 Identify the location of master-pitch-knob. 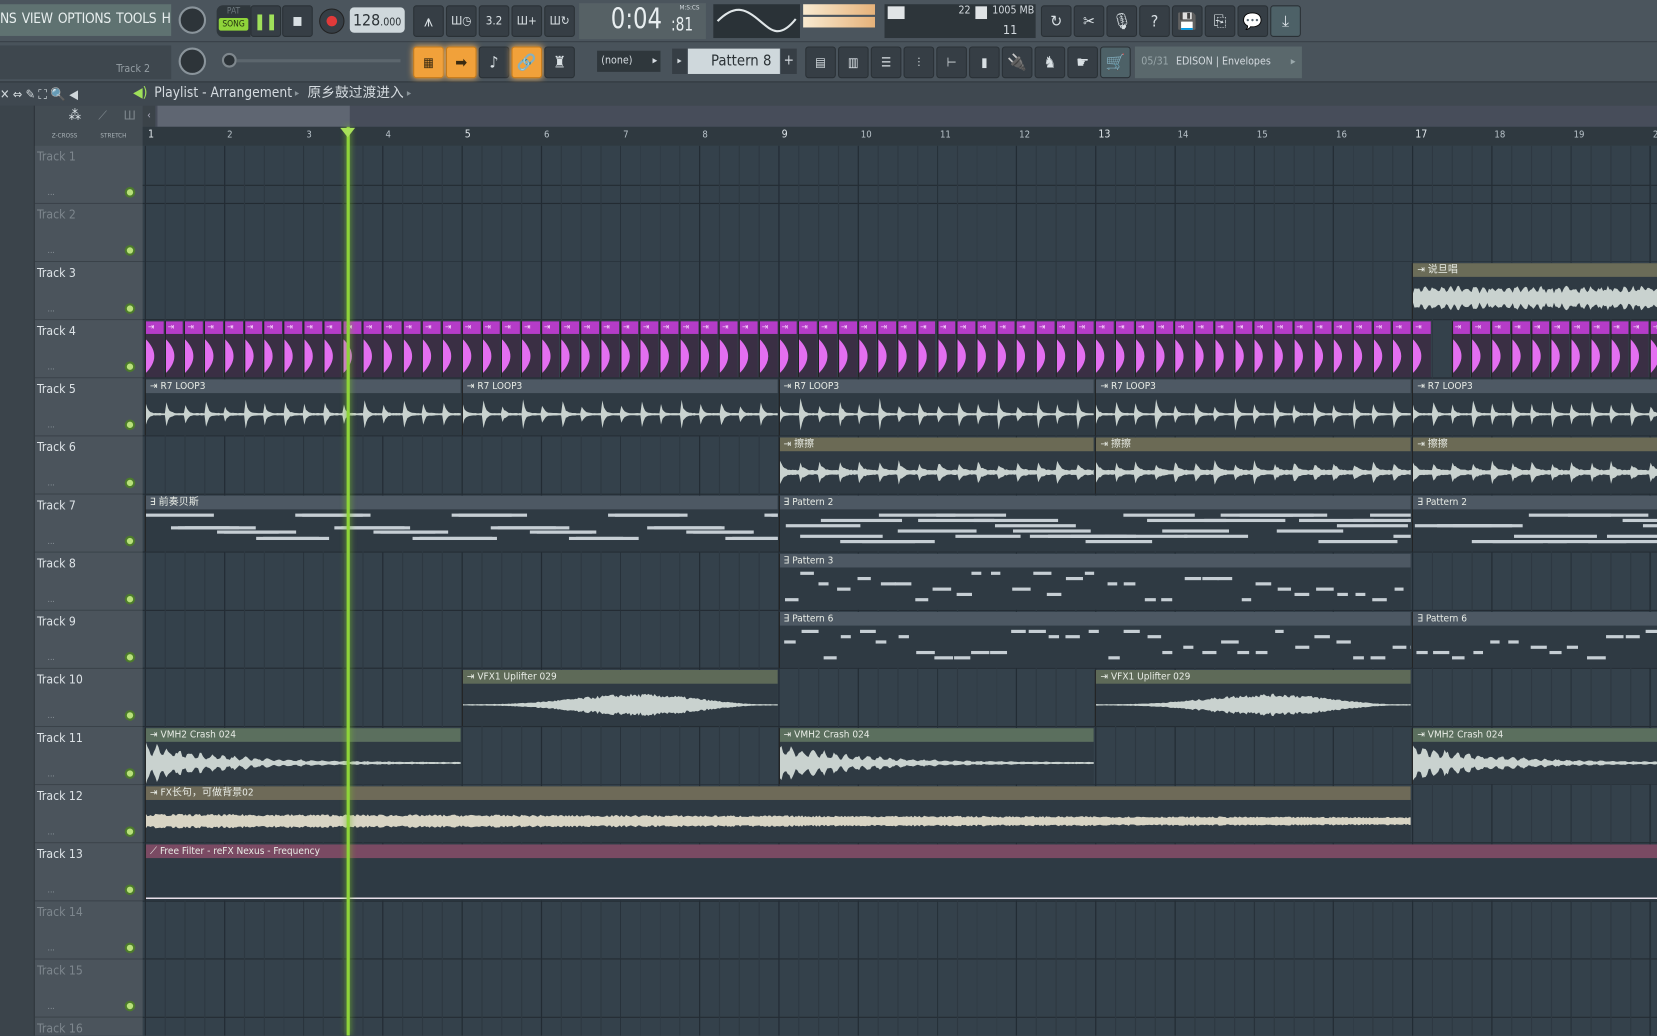
(192, 61).